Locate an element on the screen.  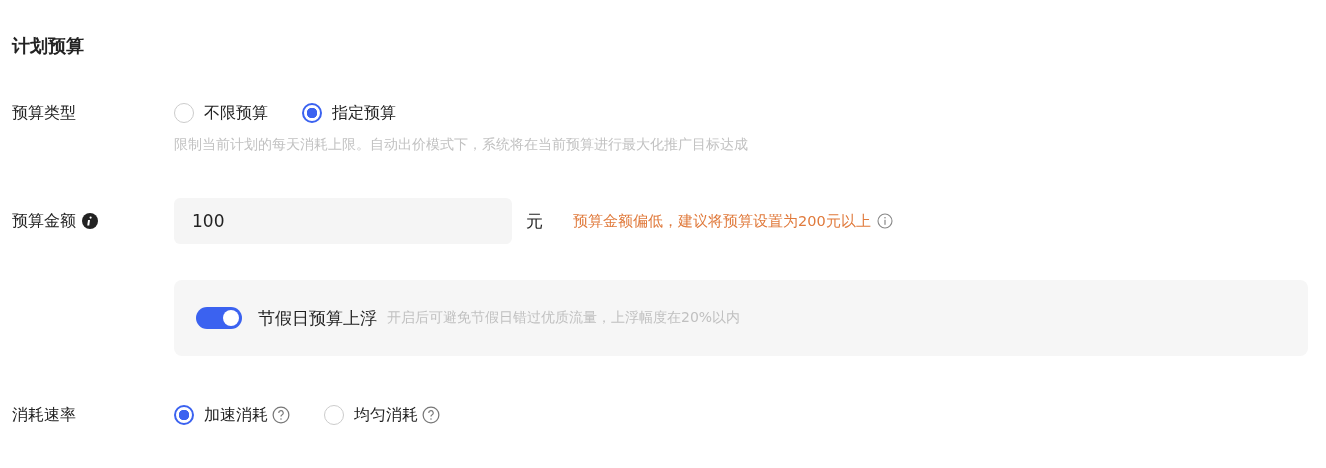
radio-option: 指定预算 is located at coordinates (349, 113).